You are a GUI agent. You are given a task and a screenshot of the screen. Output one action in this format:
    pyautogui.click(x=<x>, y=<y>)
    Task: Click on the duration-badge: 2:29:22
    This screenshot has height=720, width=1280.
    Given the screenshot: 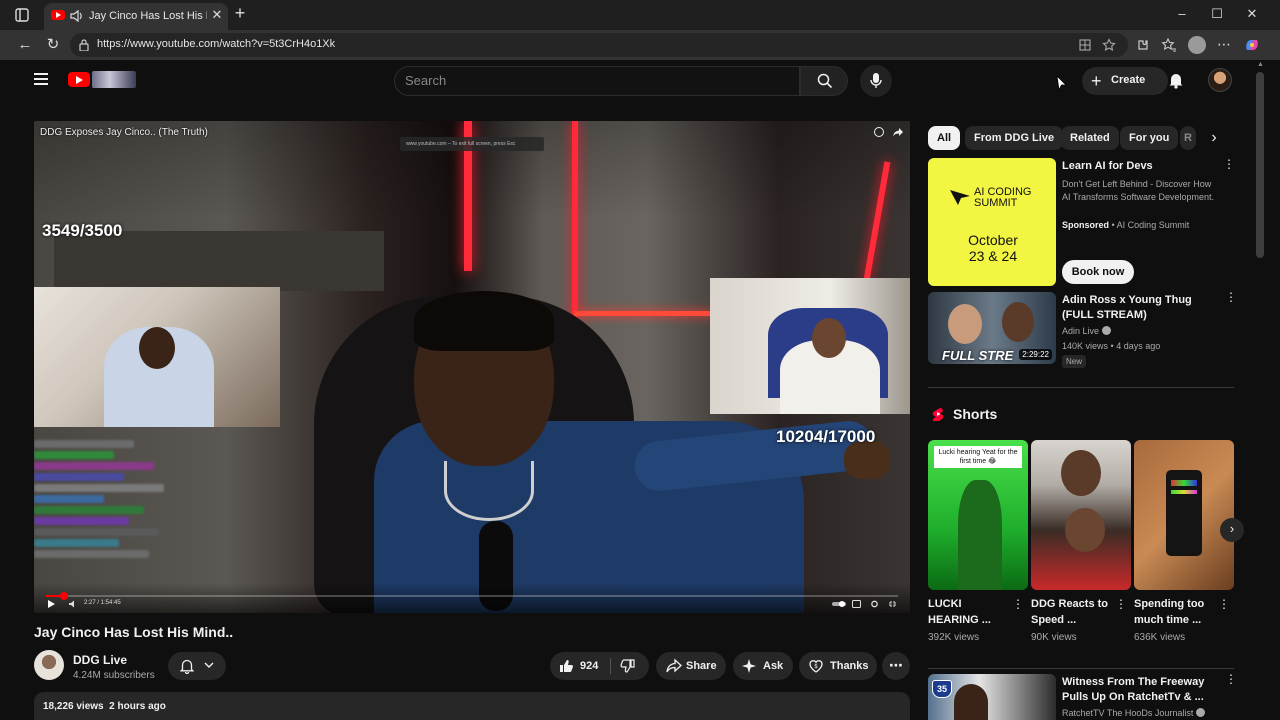 What is the action you would take?
    pyautogui.click(x=1035, y=354)
    